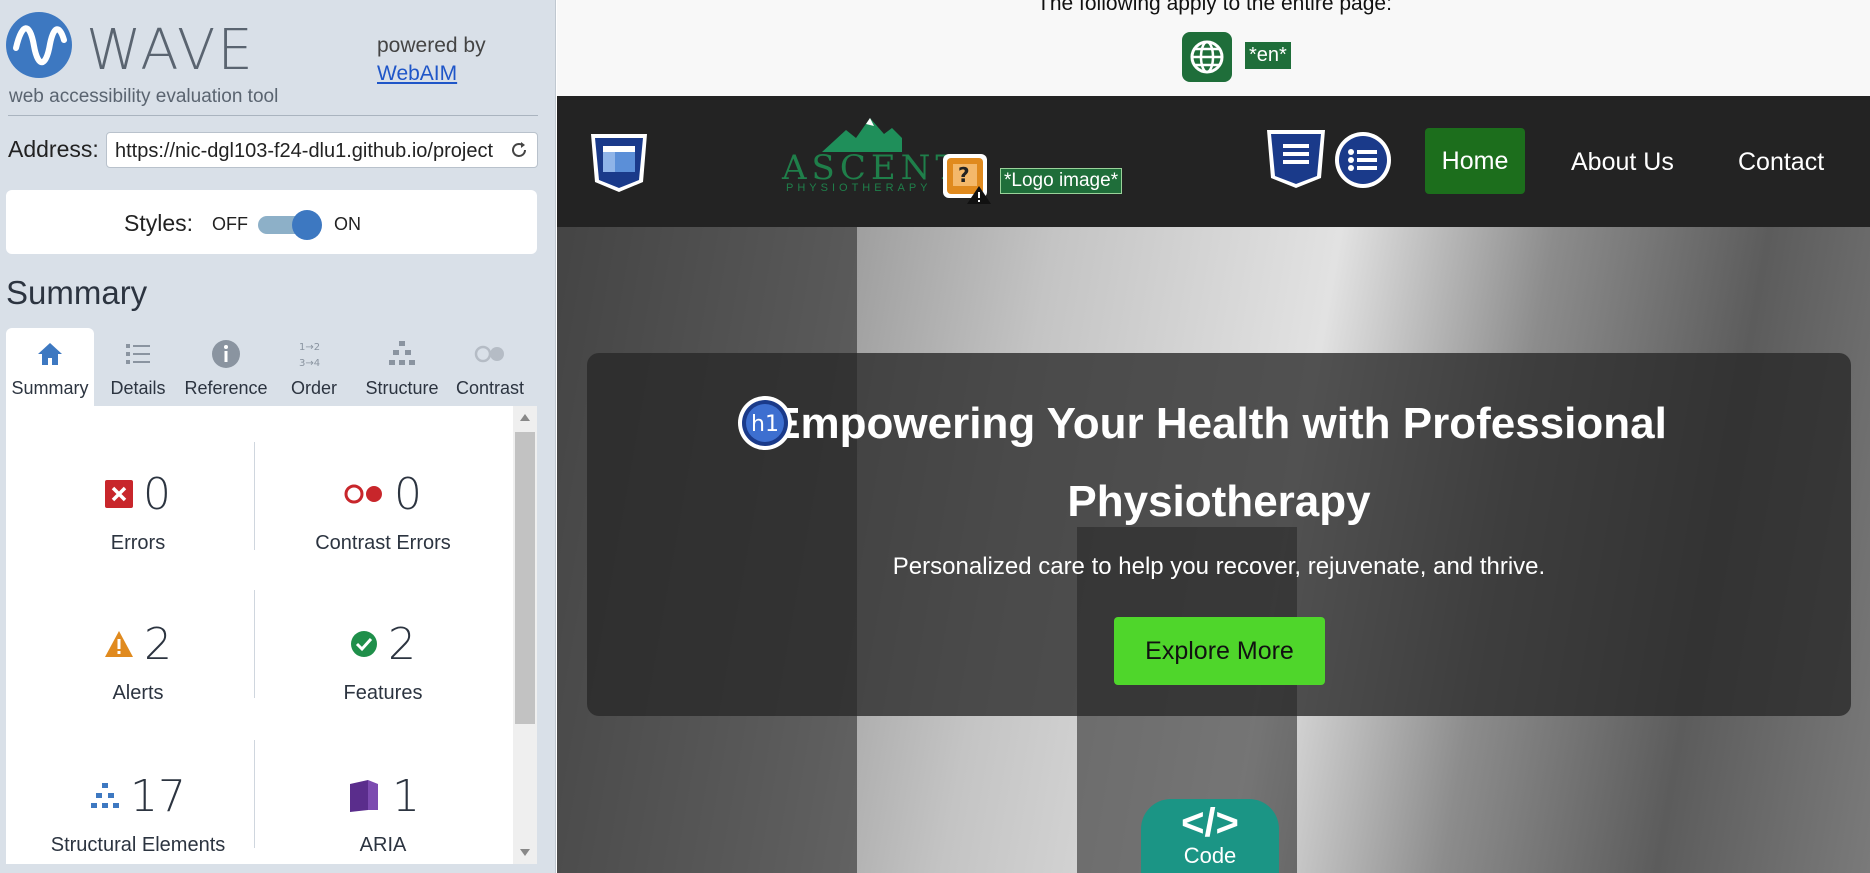  Describe the element at coordinates (50, 388) in the screenshot. I see `tab-label: Summary` at that location.